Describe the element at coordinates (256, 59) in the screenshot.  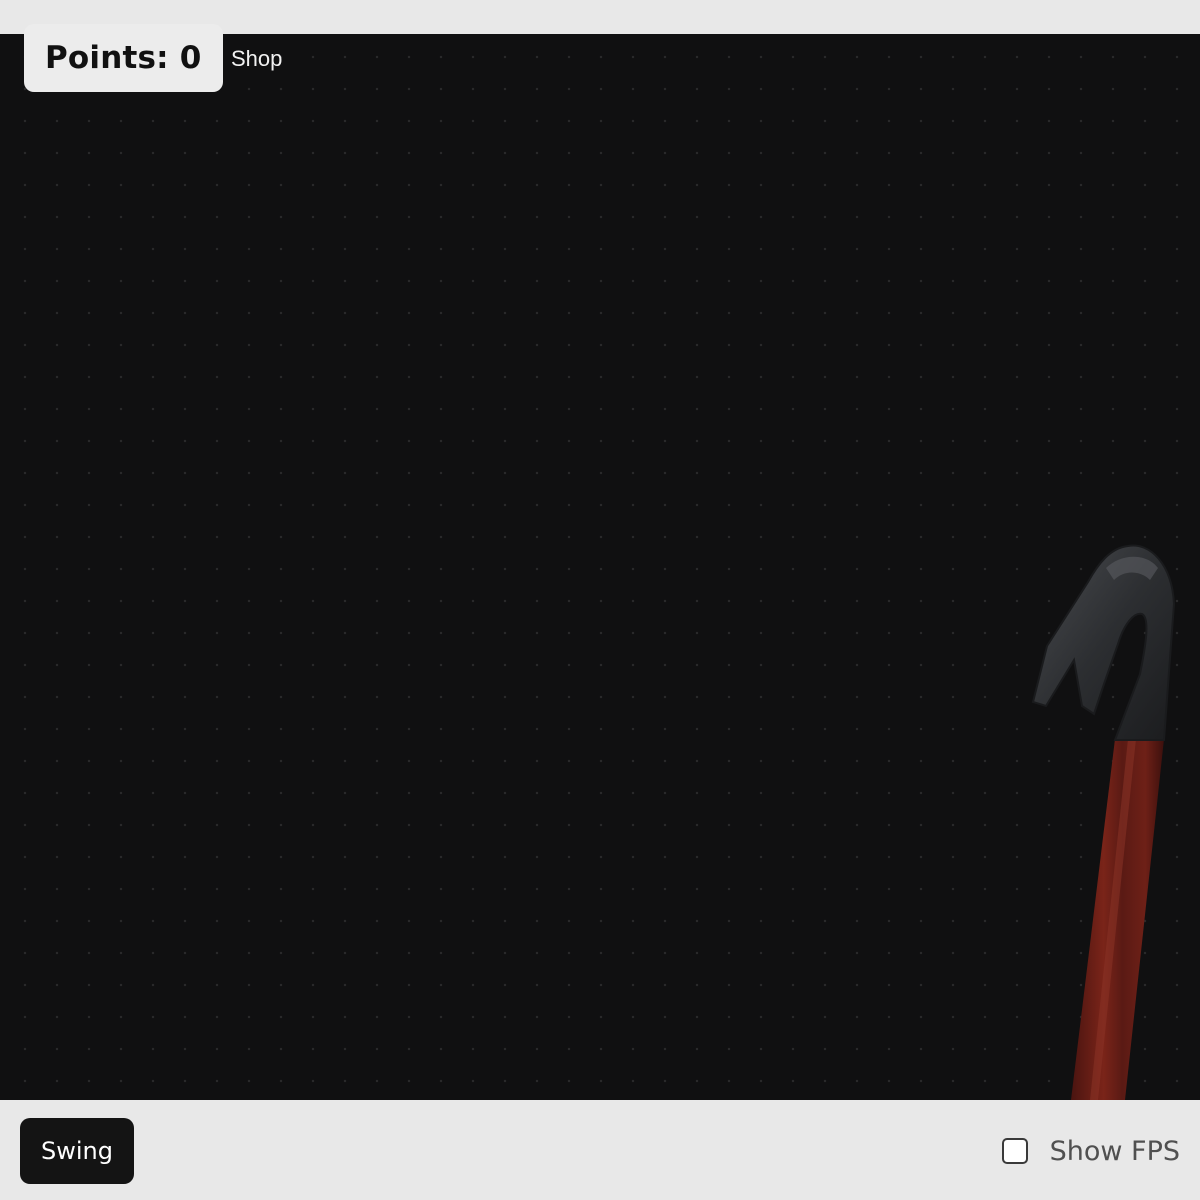
I see `shop-link: Shop` at that location.